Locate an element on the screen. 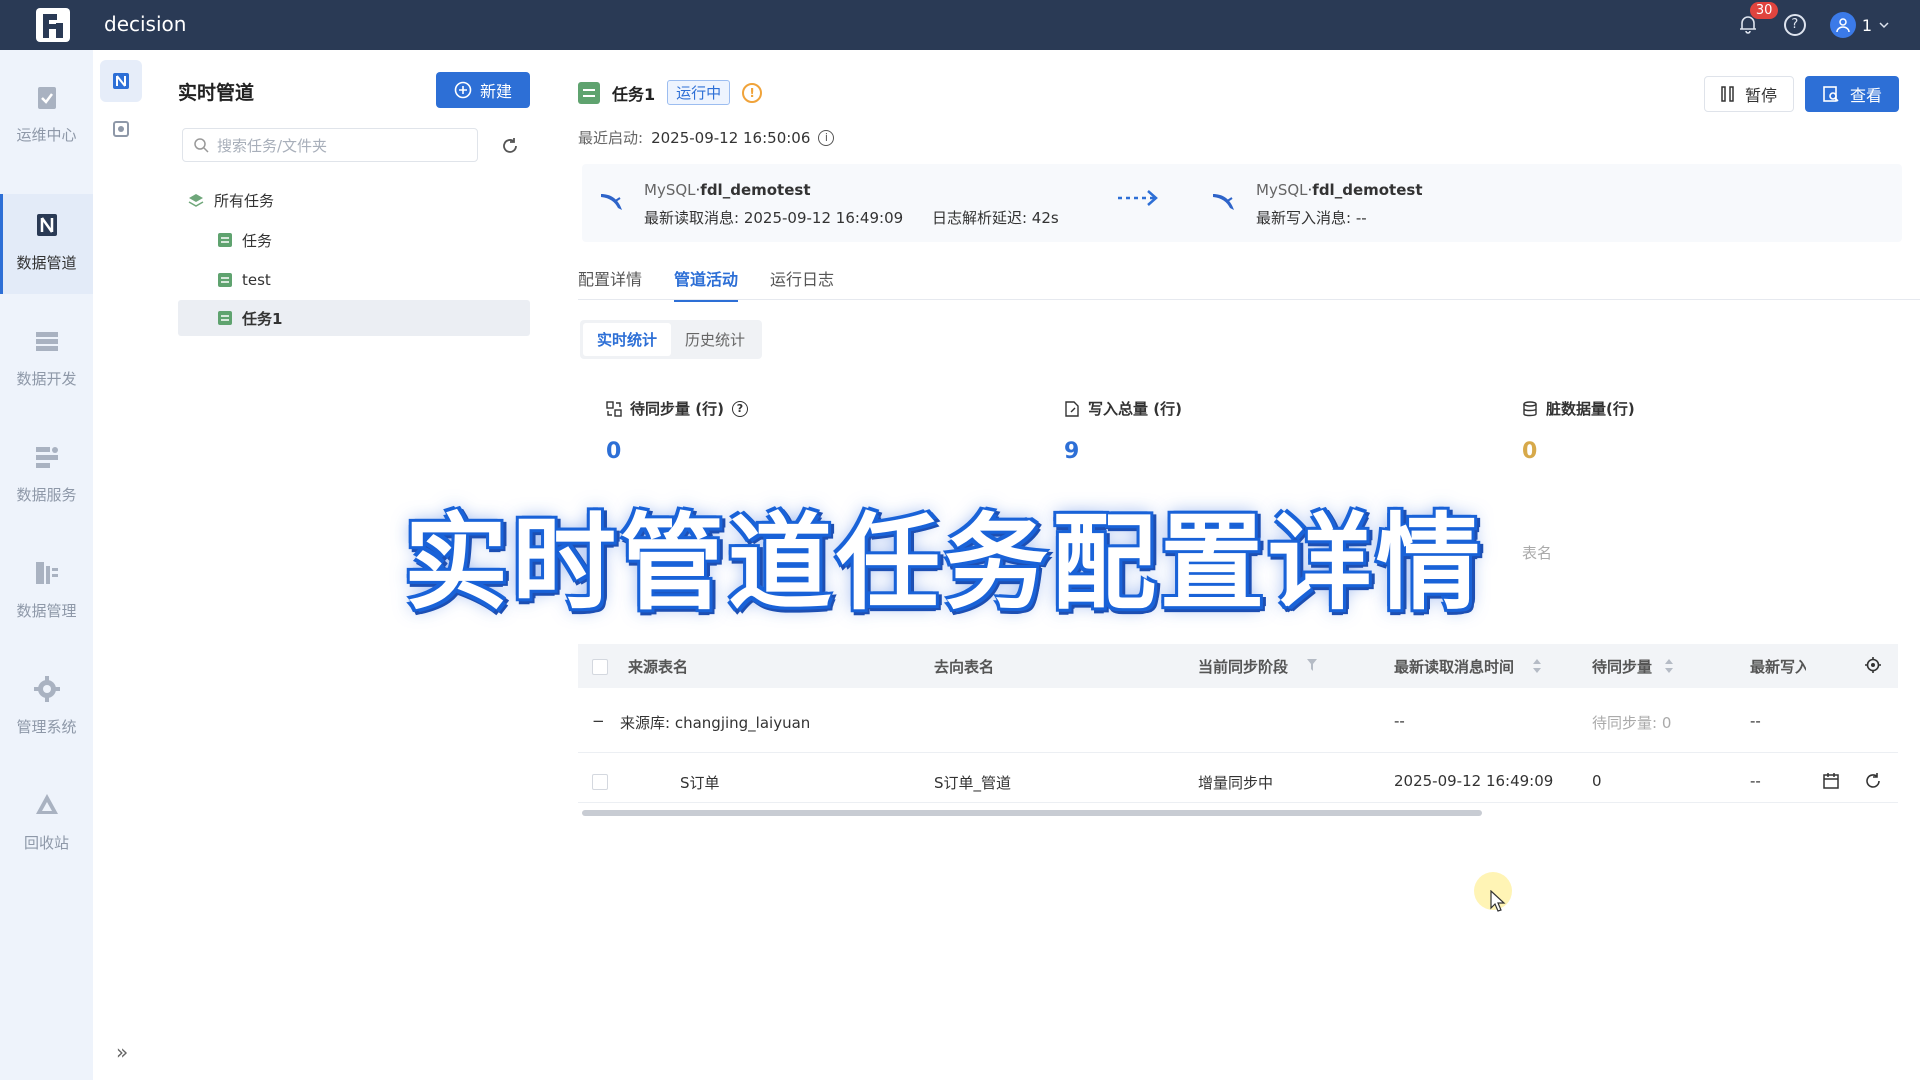 The width and height of the screenshot is (1920, 1080). gear-icon is located at coordinates (46, 689).